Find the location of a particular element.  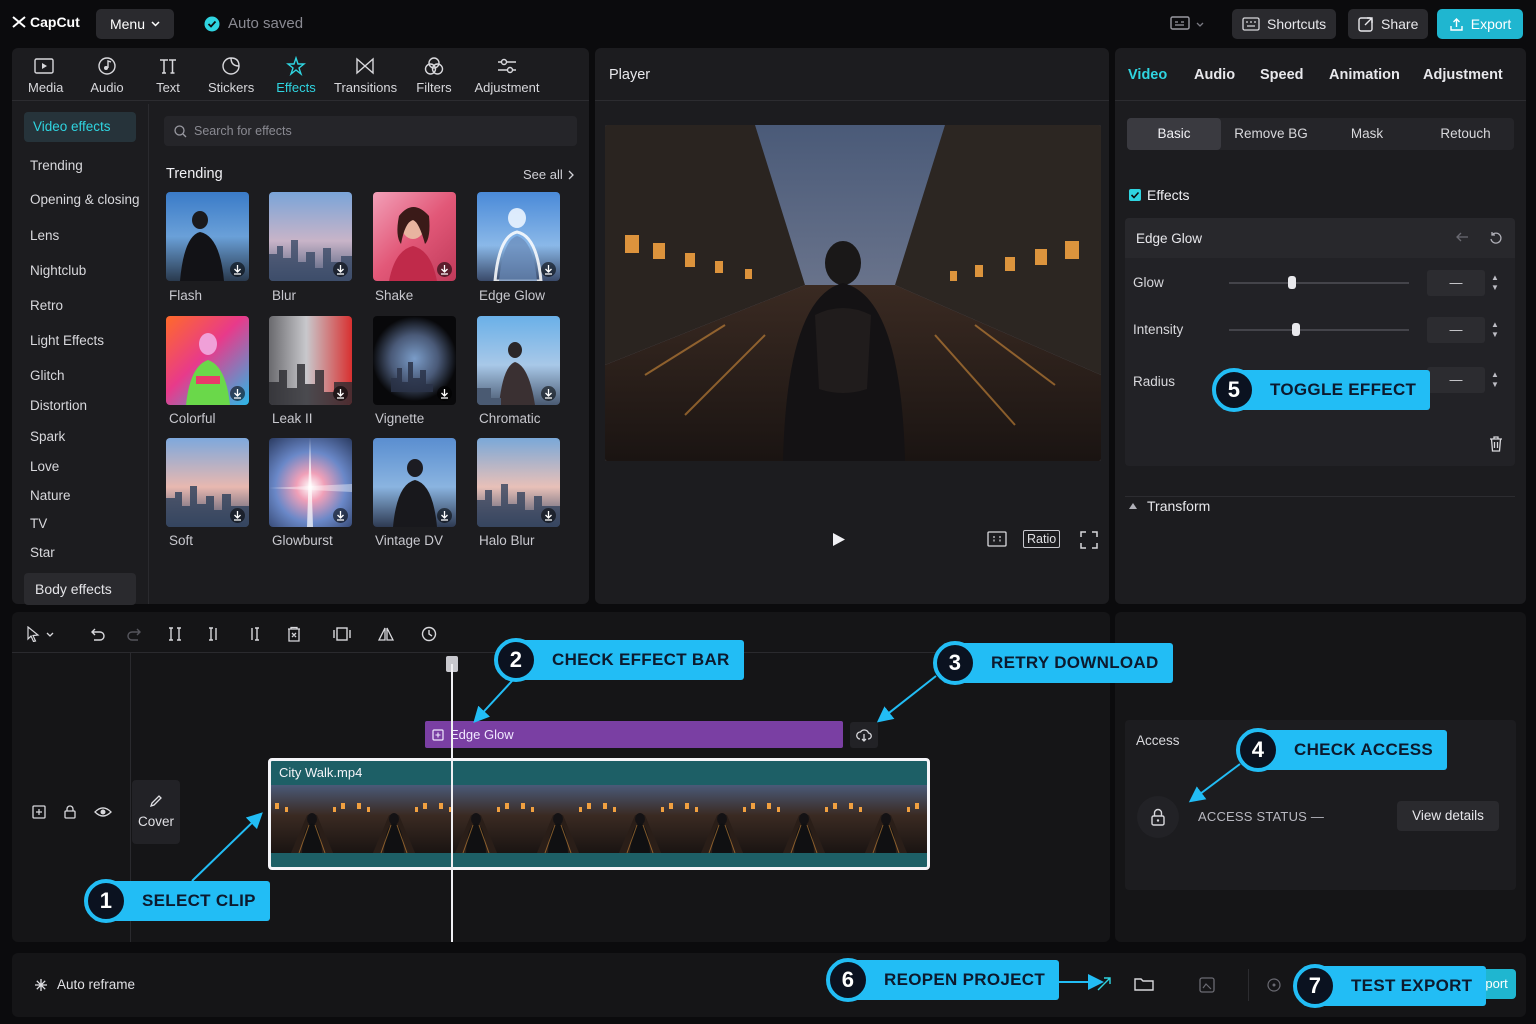

split-icon is located at coordinates (175, 634).